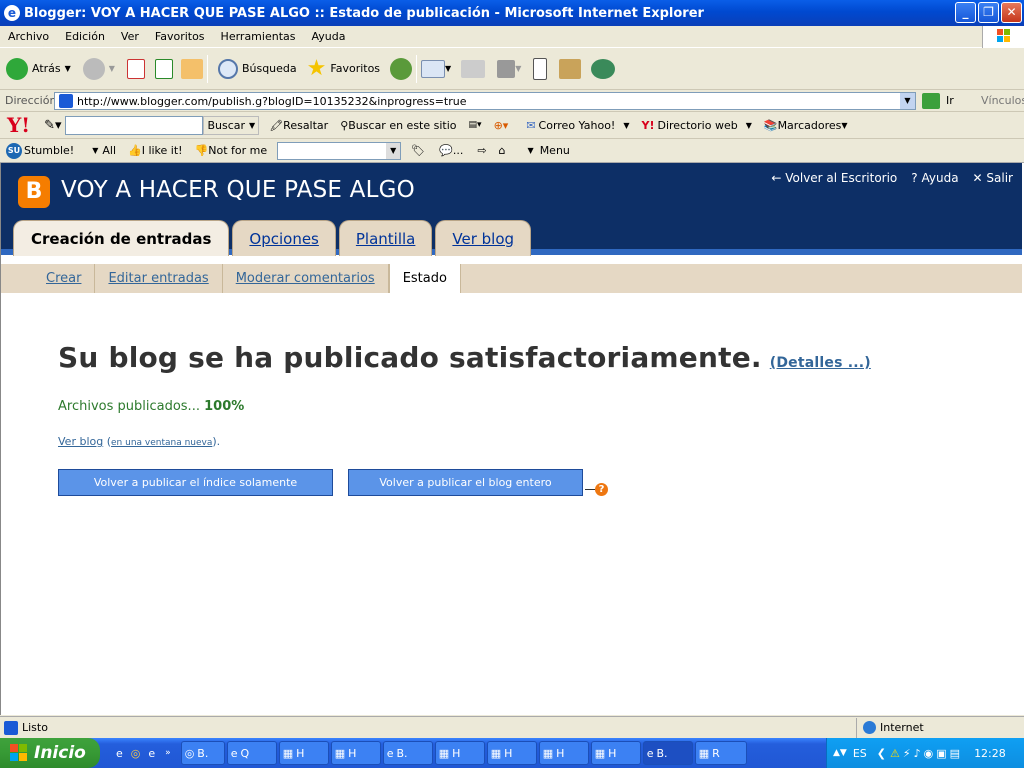  I want to click on menu-favoritos: Favoritos, so click(180, 36).